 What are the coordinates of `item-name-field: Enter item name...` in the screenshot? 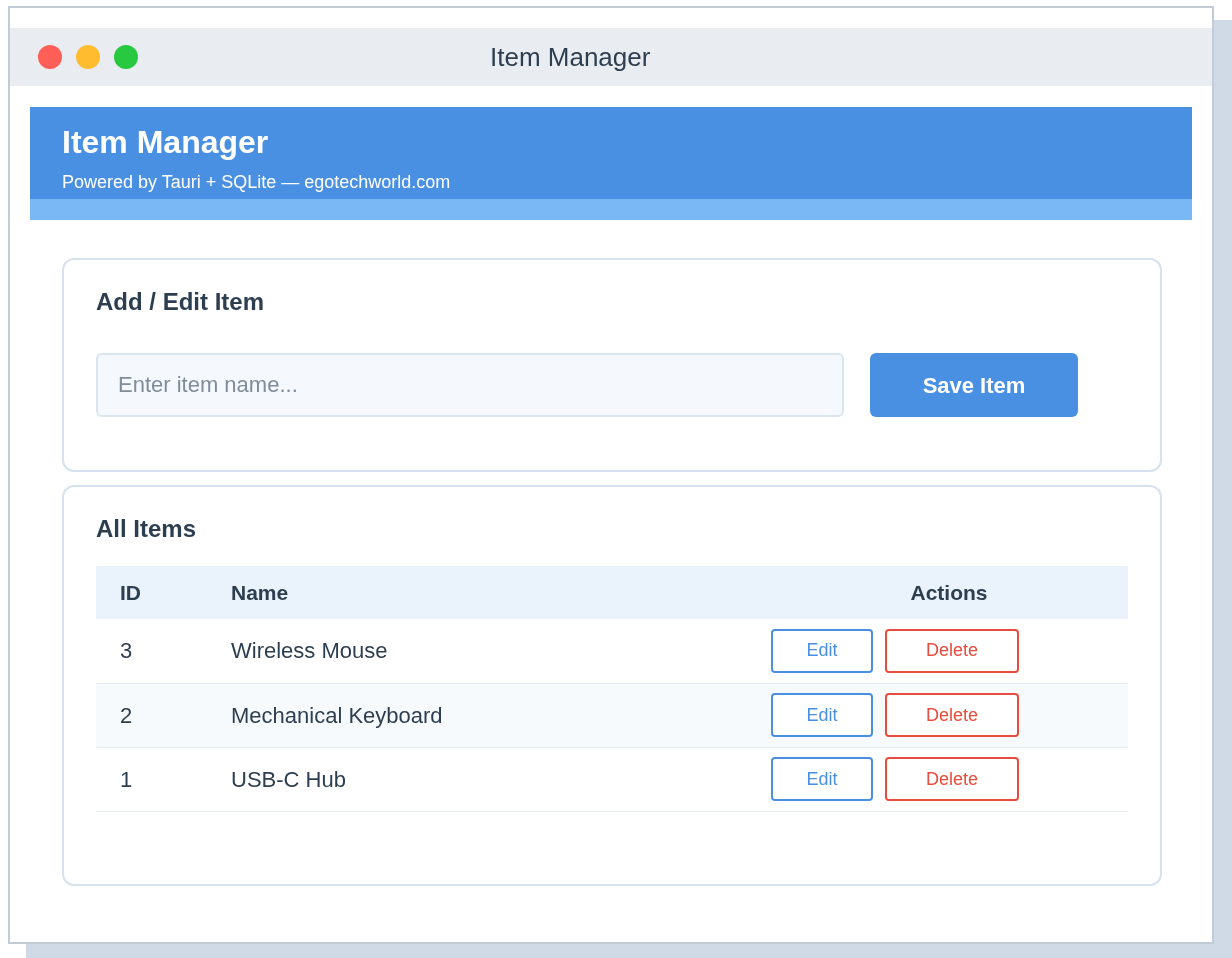 It's located at (470, 385).